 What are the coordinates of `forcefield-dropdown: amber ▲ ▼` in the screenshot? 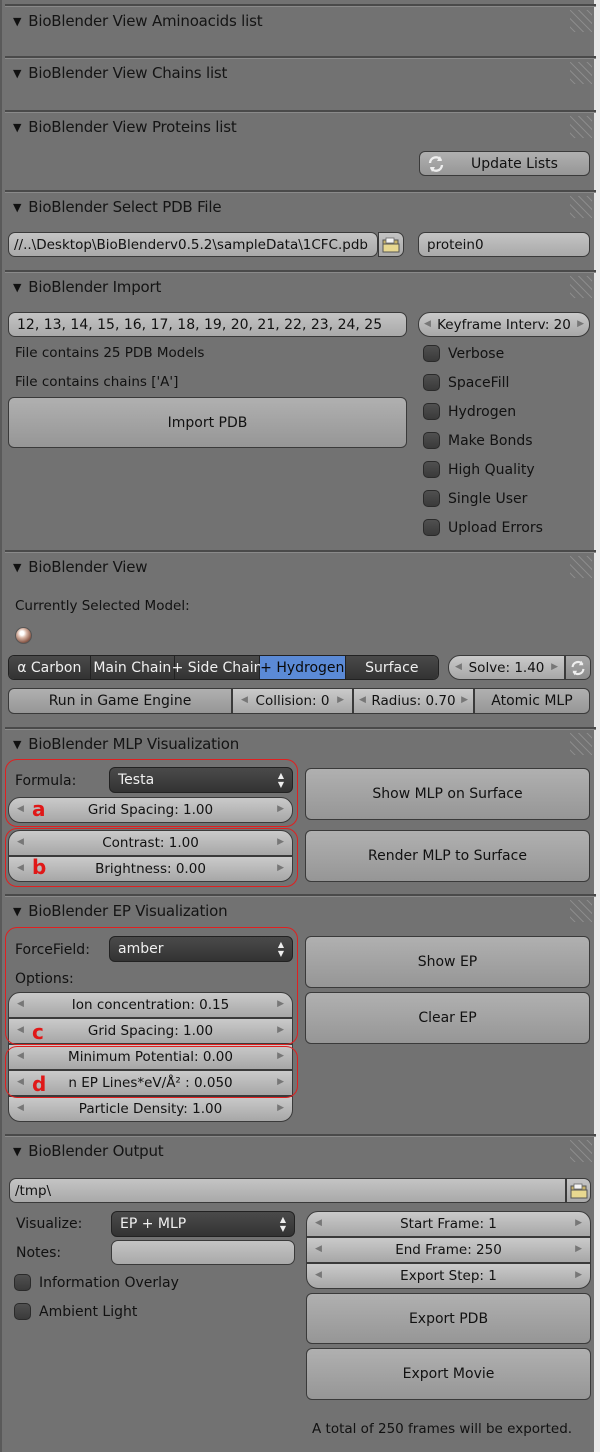 It's located at (201, 949).